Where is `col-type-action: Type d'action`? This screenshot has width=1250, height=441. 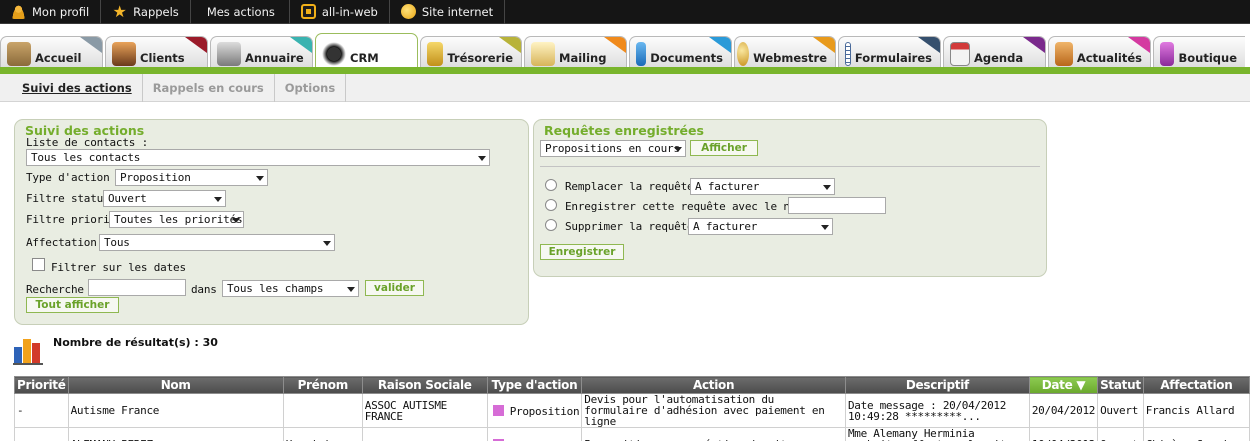 col-type-action: Type d'action is located at coordinates (534, 385).